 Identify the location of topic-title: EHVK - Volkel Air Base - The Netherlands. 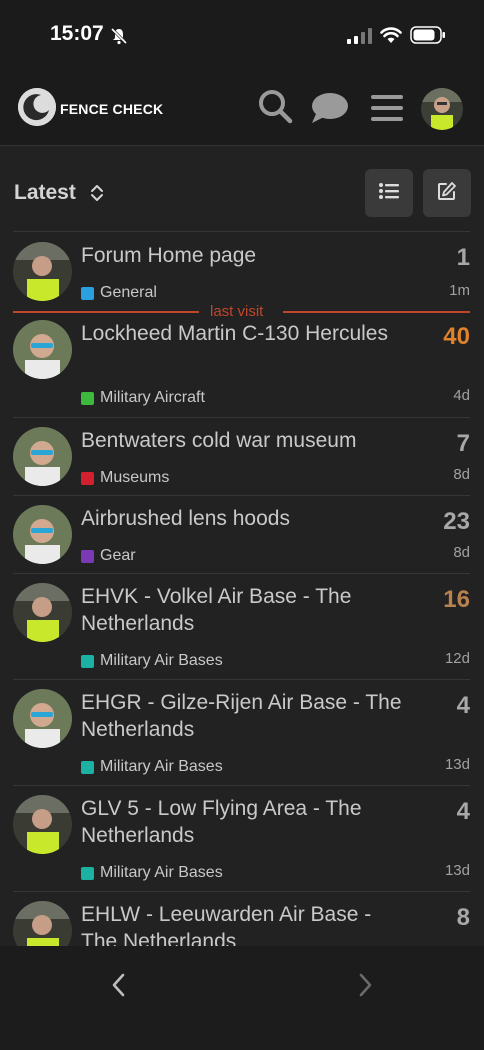
(246, 610).